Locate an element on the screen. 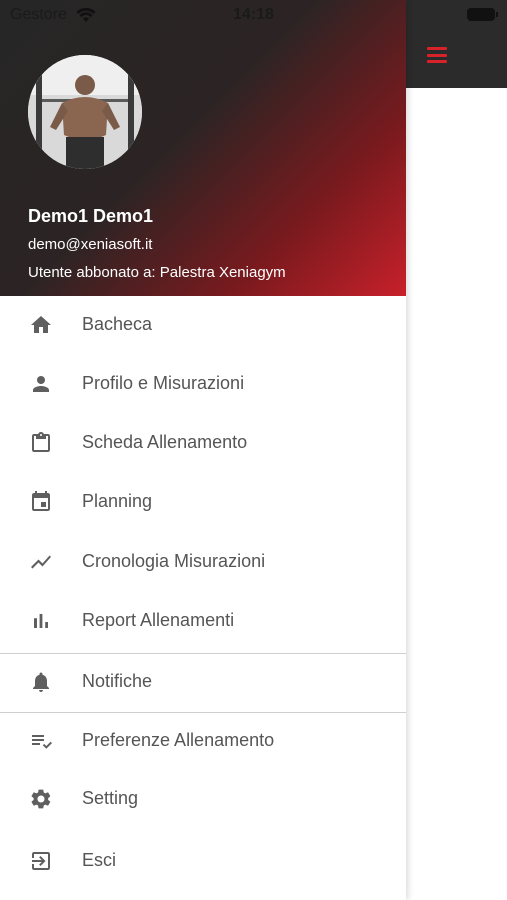 The image size is (507, 900). menu-item-profilo: Profilo e Misurazioni is located at coordinates (203, 384).